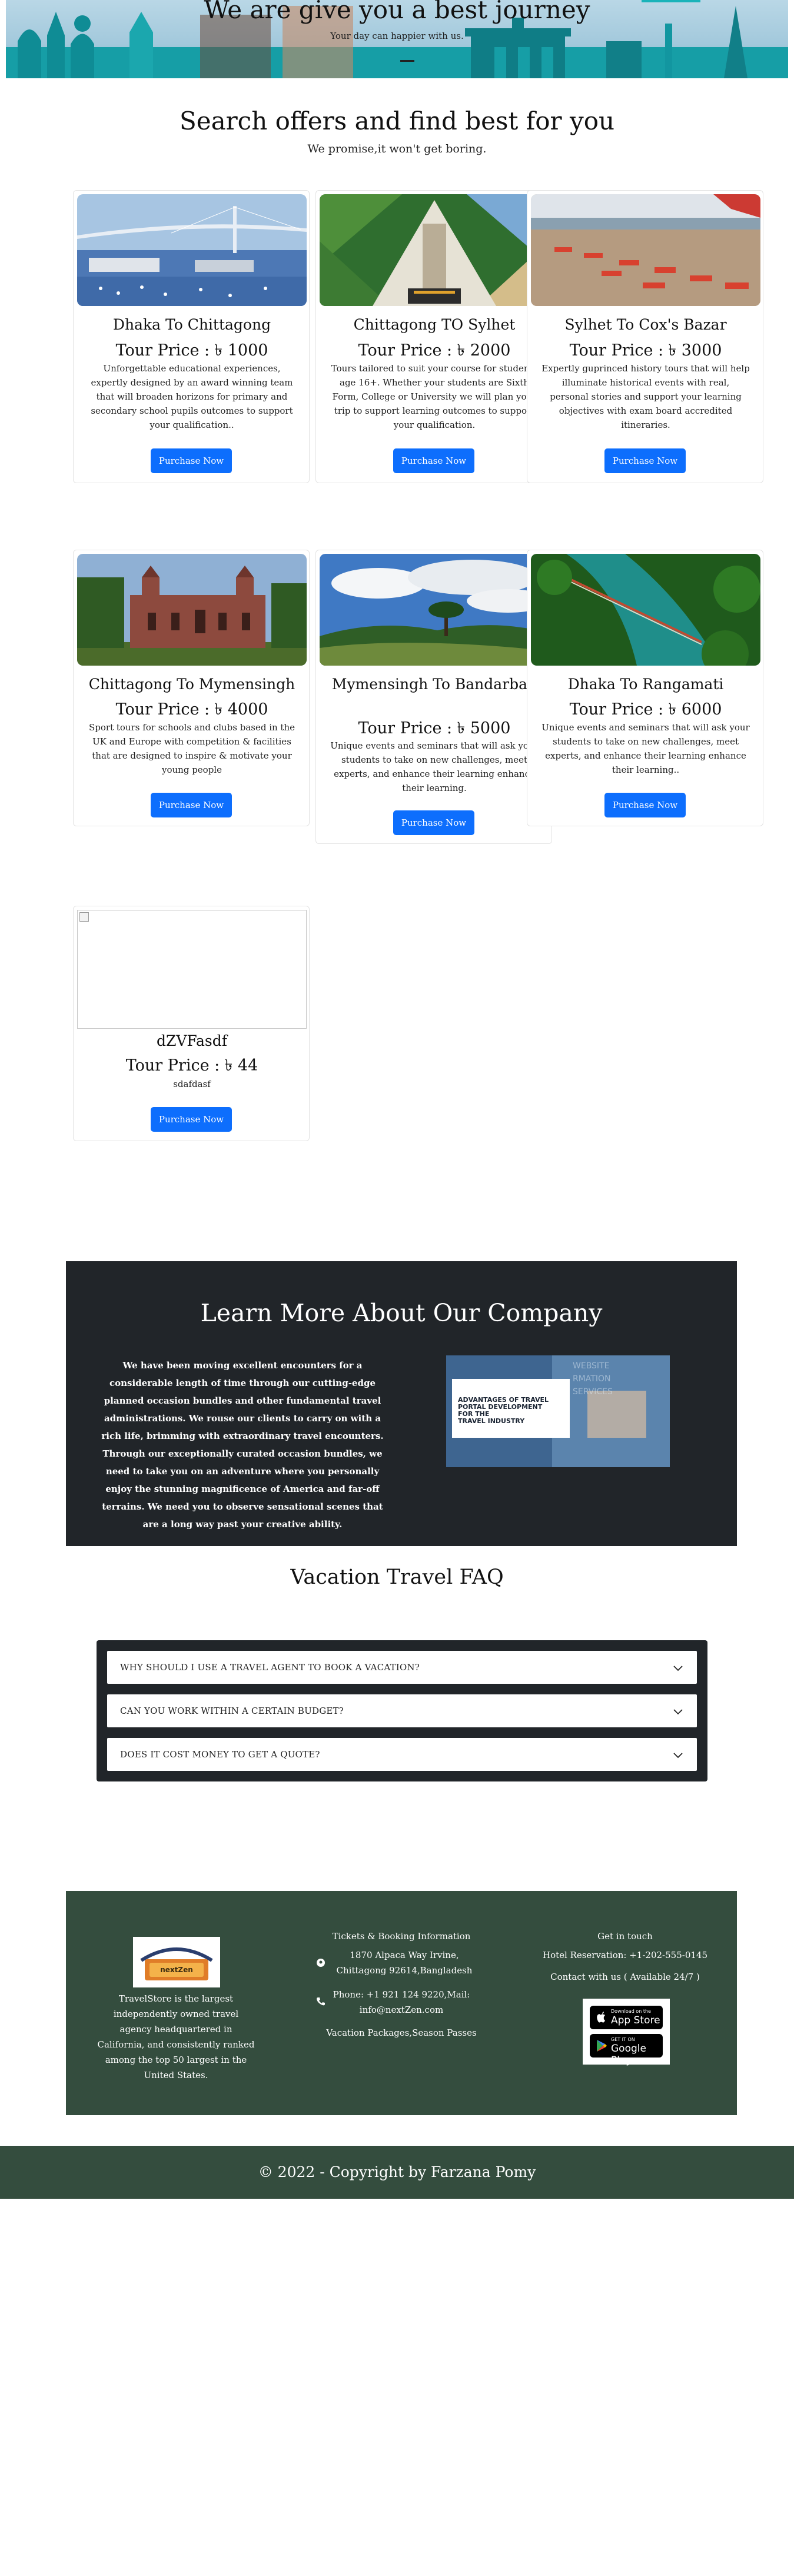  What do you see at coordinates (591, 1366) in the screenshot?
I see `svg-text: WEBSITE` at bounding box center [591, 1366].